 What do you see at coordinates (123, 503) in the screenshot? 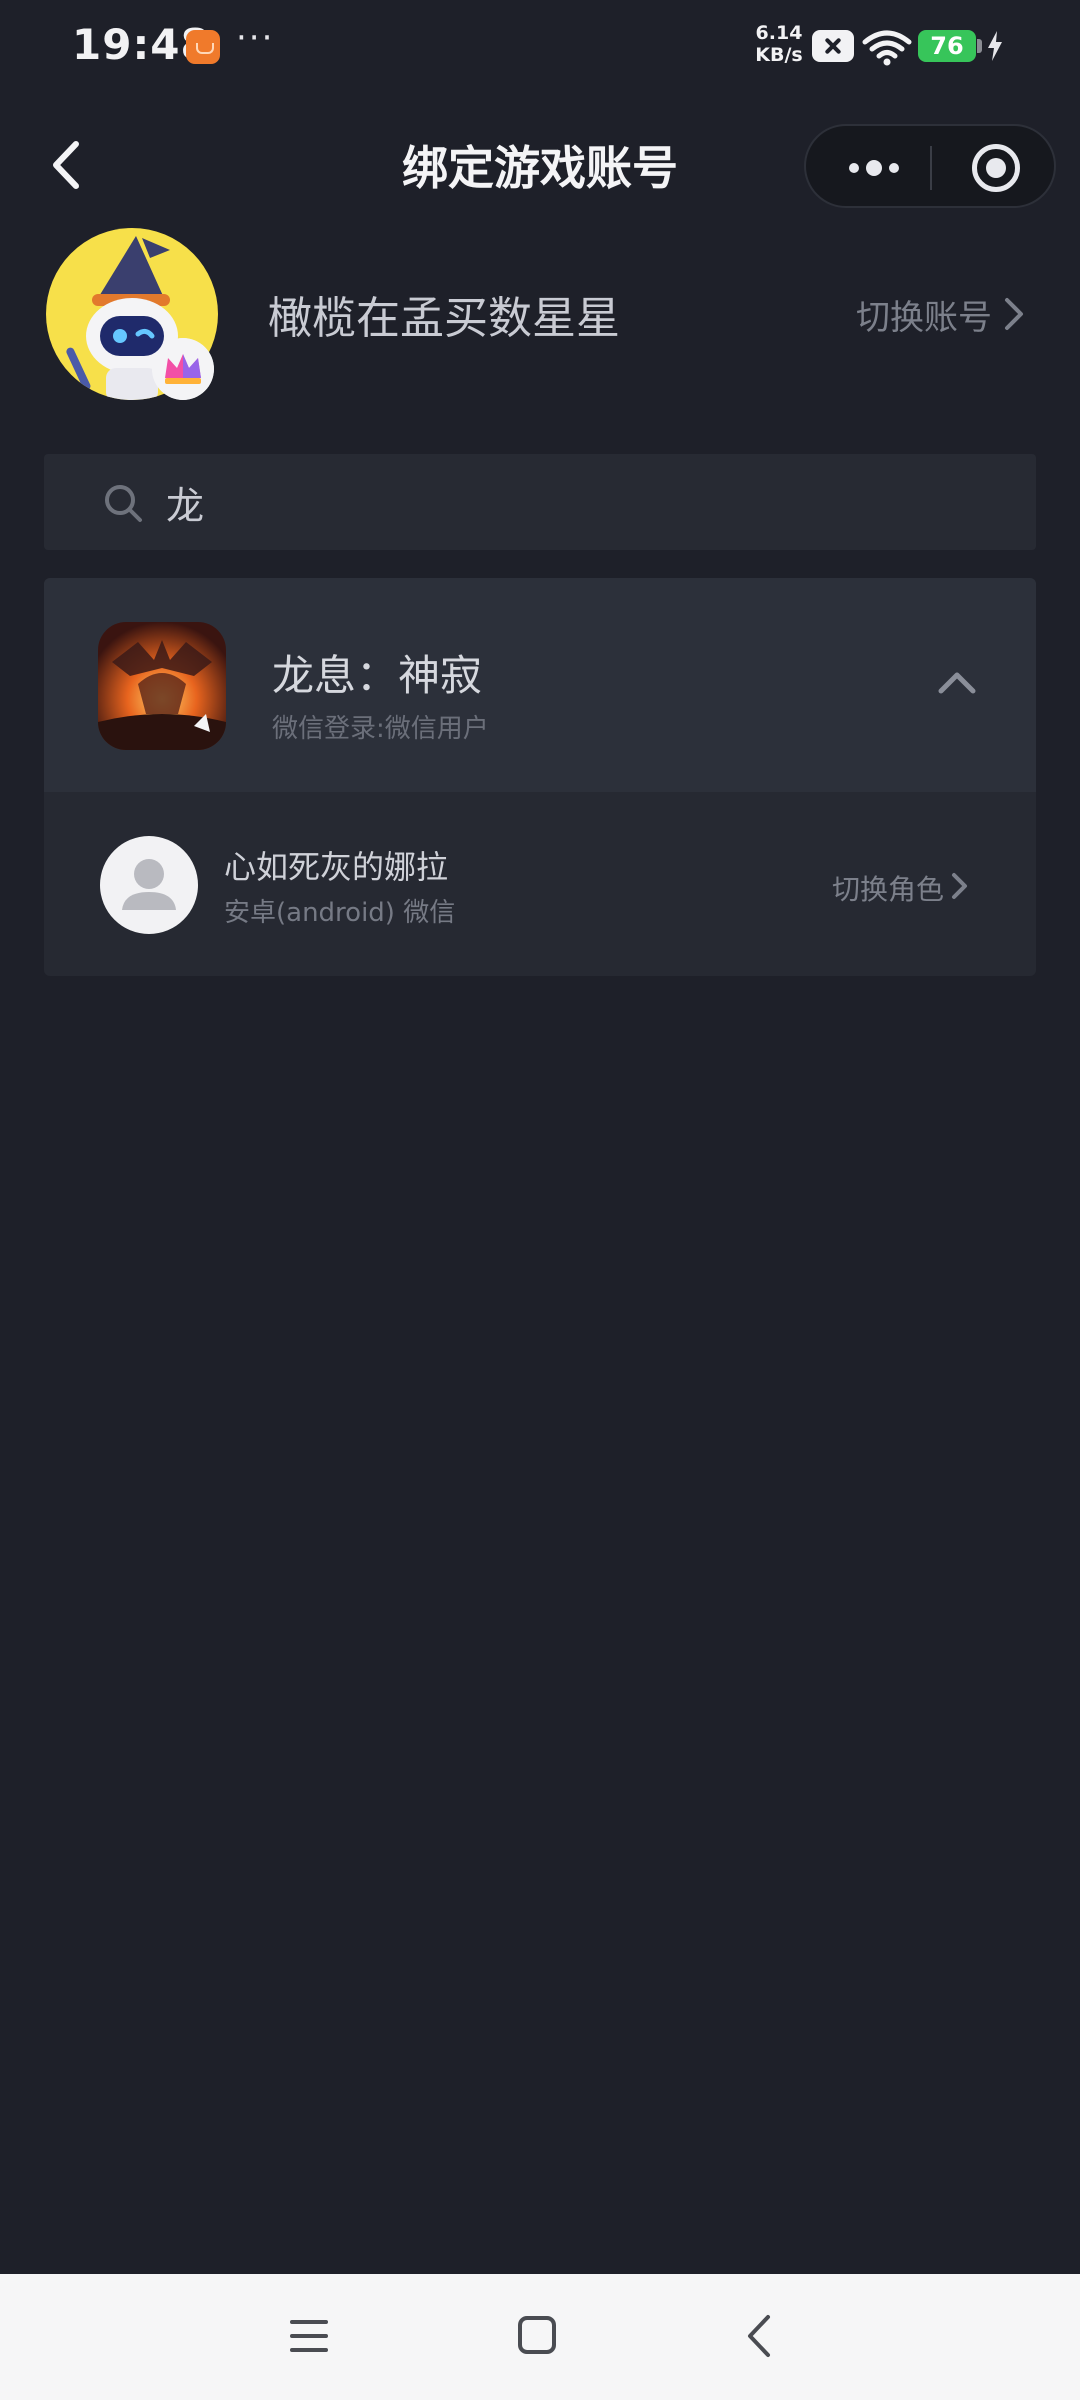
I see `search-icon` at bounding box center [123, 503].